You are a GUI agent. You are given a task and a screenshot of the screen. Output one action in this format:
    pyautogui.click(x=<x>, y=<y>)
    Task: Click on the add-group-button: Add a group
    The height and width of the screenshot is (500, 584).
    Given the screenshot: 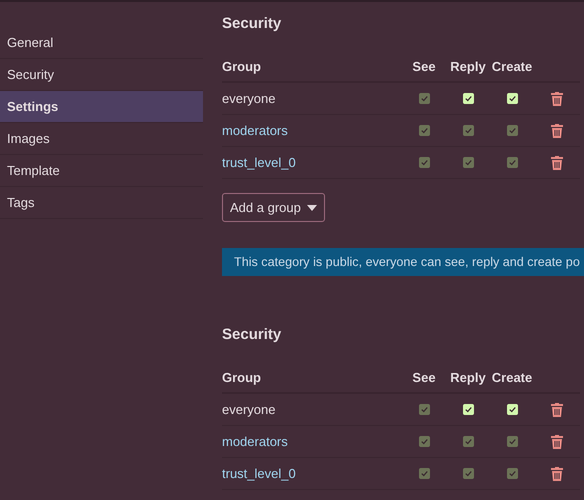 What is the action you would take?
    pyautogui.click(x=273, y=207)
    